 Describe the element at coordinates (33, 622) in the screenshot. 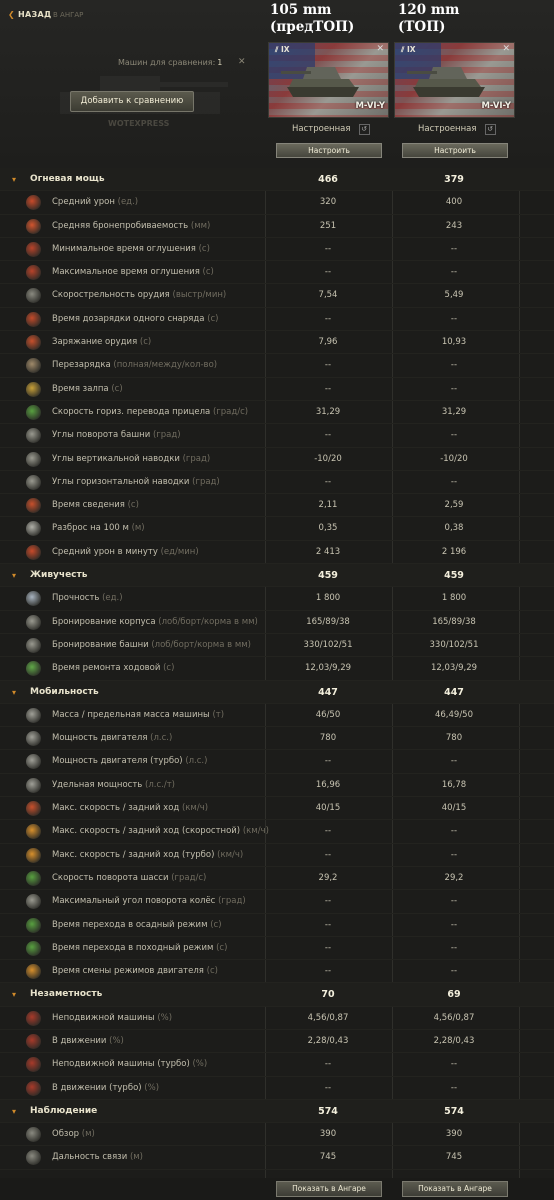

I see `hull-armor-icon` at that location.